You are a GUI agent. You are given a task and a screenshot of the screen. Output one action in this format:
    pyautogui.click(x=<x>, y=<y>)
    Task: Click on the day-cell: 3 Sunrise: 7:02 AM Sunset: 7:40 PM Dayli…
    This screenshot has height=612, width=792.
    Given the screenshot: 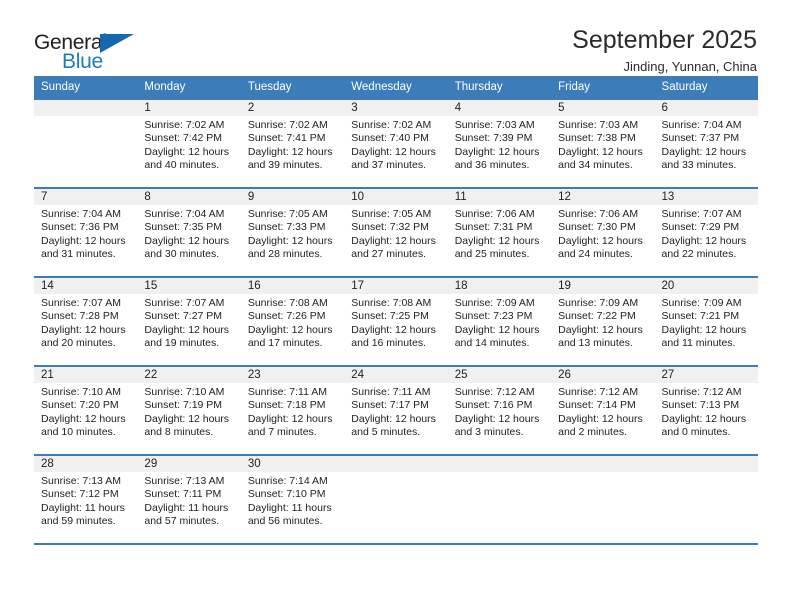 What is the action you would take?
    pyautogui.click(x=396, y=143)
    